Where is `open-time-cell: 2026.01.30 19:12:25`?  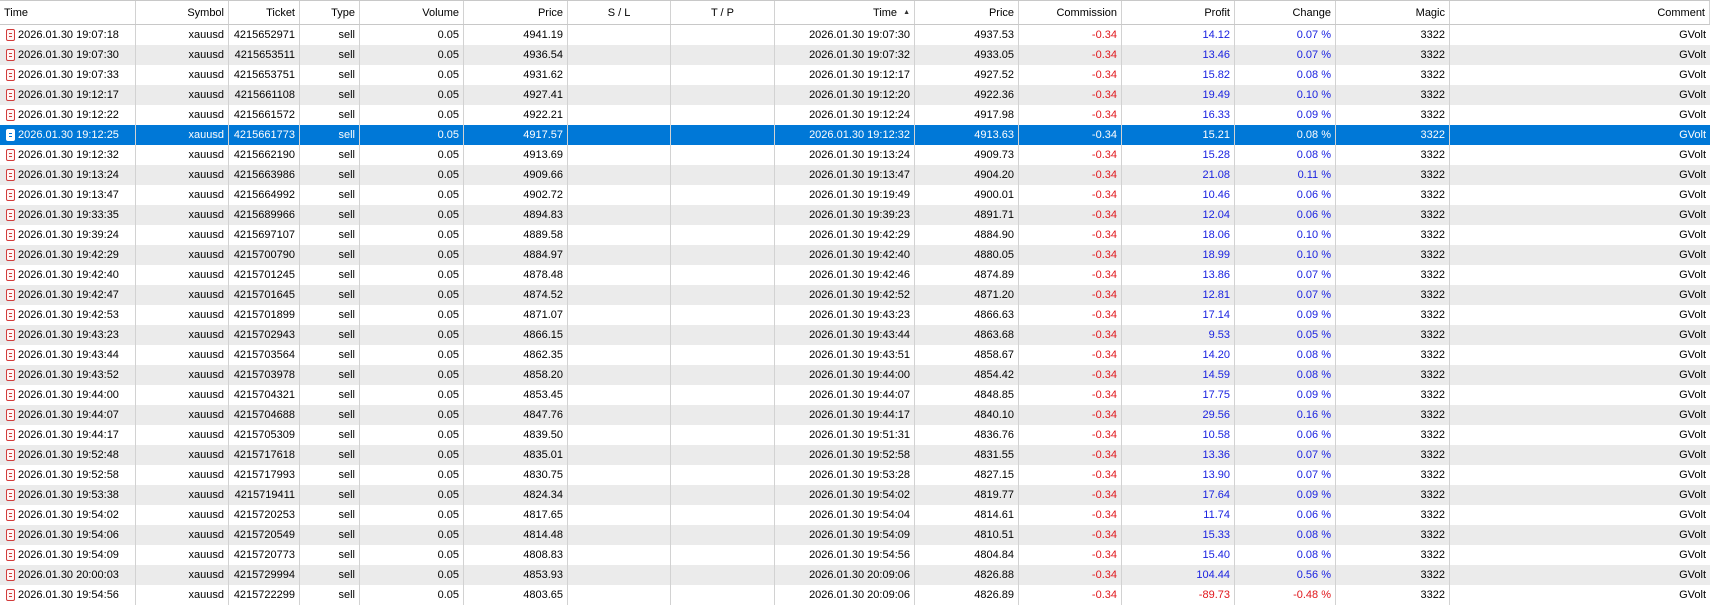
open-time-cell: 2026.01.30 19:12:25 is located at coordinates (68, 135).